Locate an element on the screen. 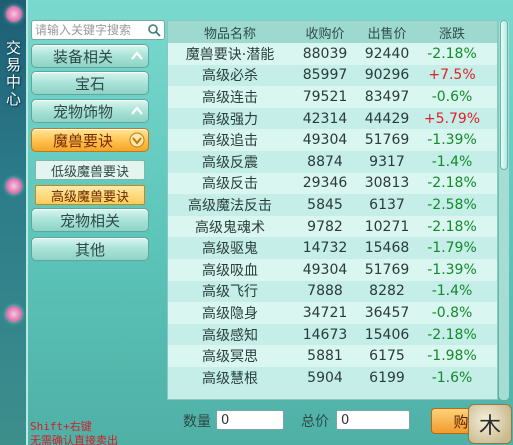  table-row: 高级反震 8874 9317 -1.4% is located at coordinates (332, 161).